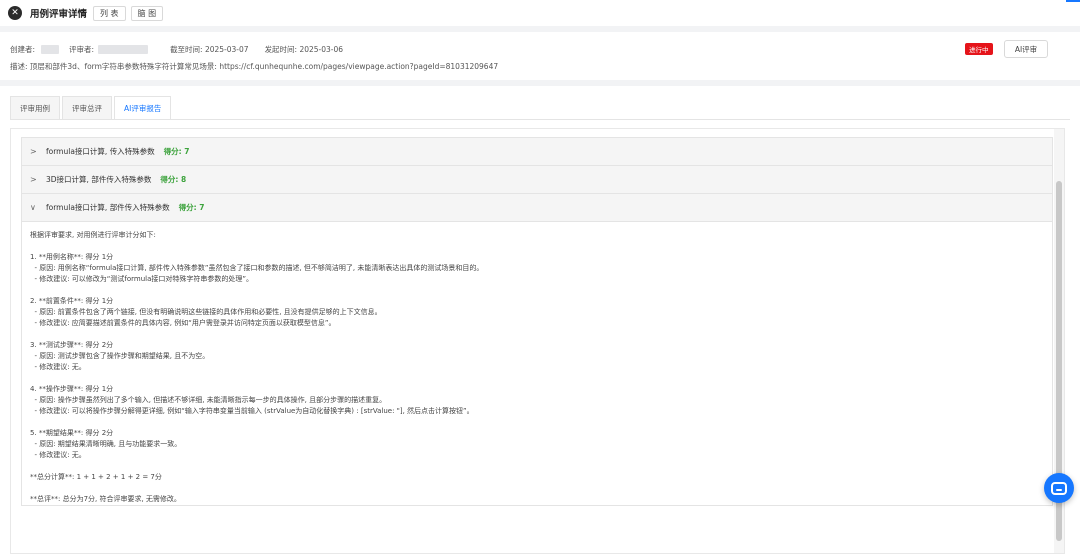 This screenshot has width=1080, height=554. I want to click on reviewer-names-placeholder, so click(123, 49).